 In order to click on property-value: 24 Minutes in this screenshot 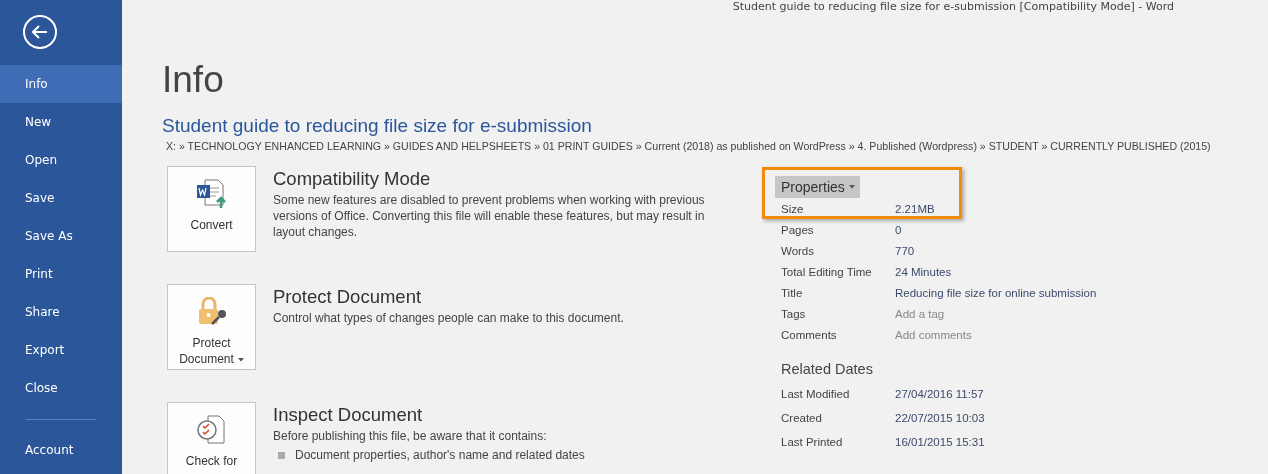, I will do `click(923, 271)`.